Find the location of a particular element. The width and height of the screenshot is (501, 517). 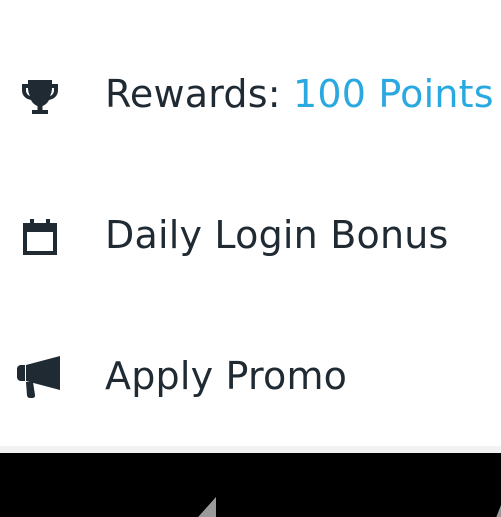

nav-partial-icon is located at coordinates (491, 500).